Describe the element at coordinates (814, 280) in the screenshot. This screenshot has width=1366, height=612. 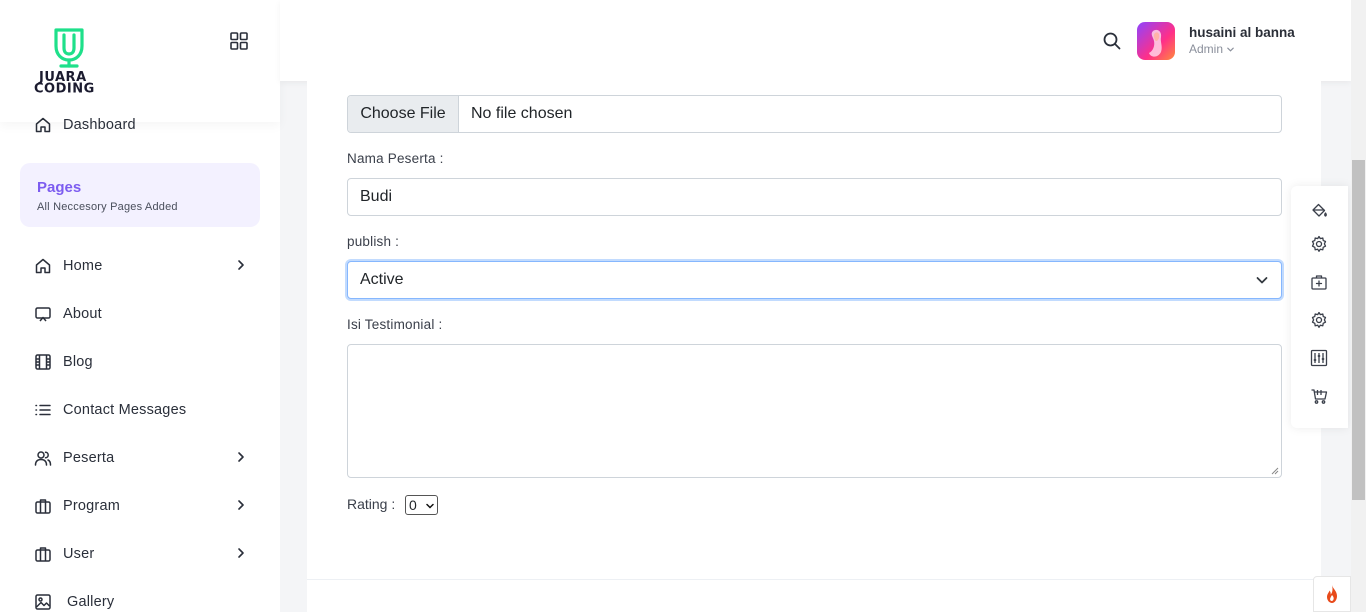
I see `publish-select: Active` at that location.